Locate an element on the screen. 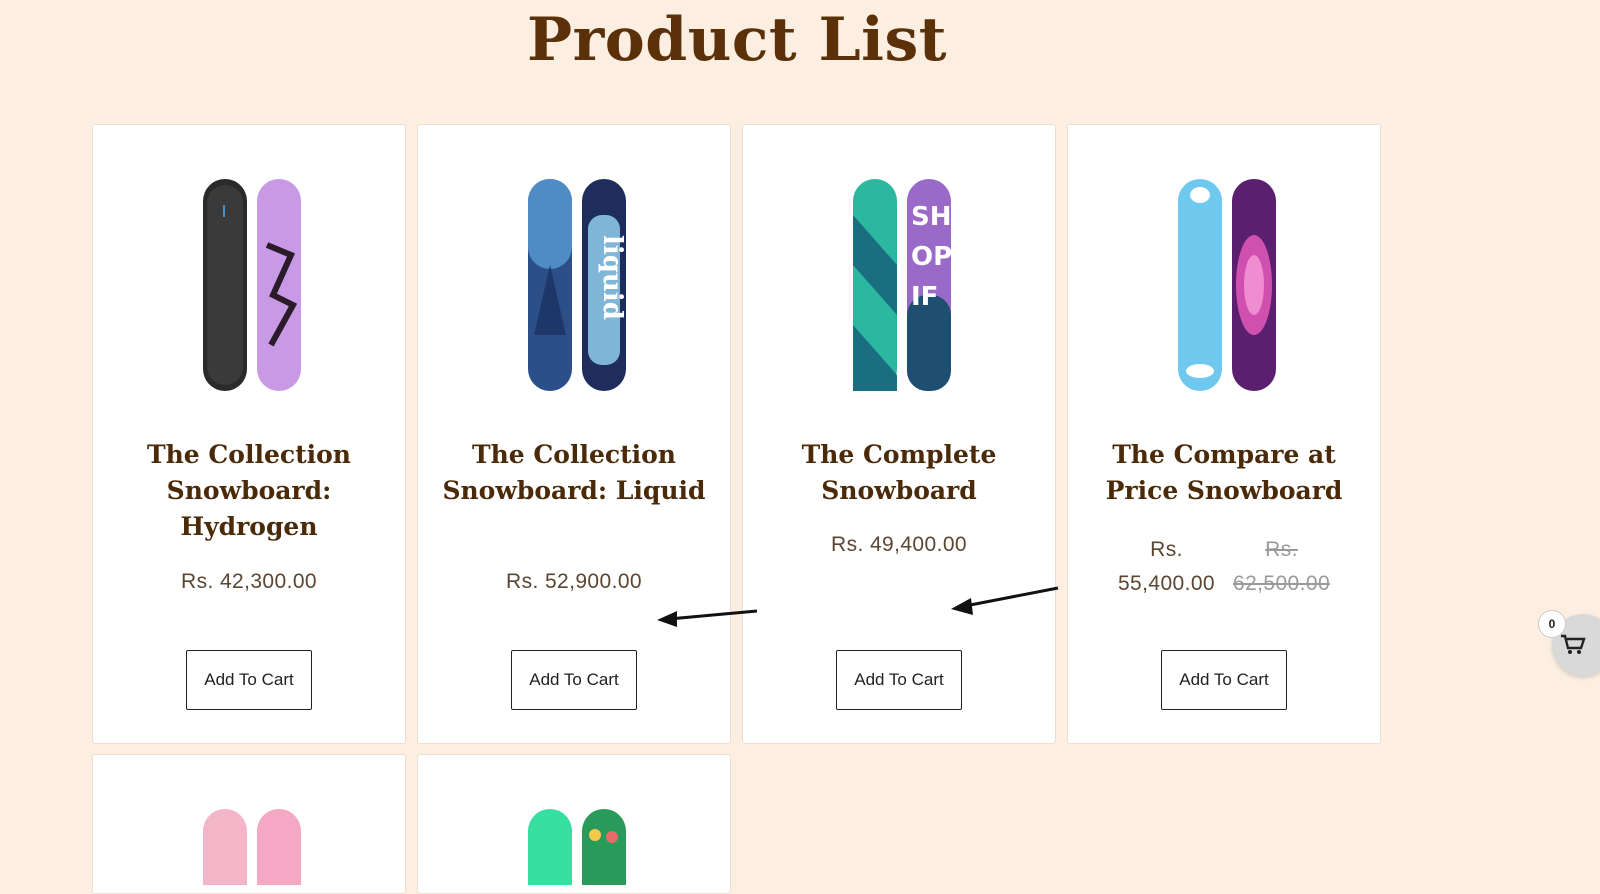  svg-text: IF is located at coordinates (924, 297).